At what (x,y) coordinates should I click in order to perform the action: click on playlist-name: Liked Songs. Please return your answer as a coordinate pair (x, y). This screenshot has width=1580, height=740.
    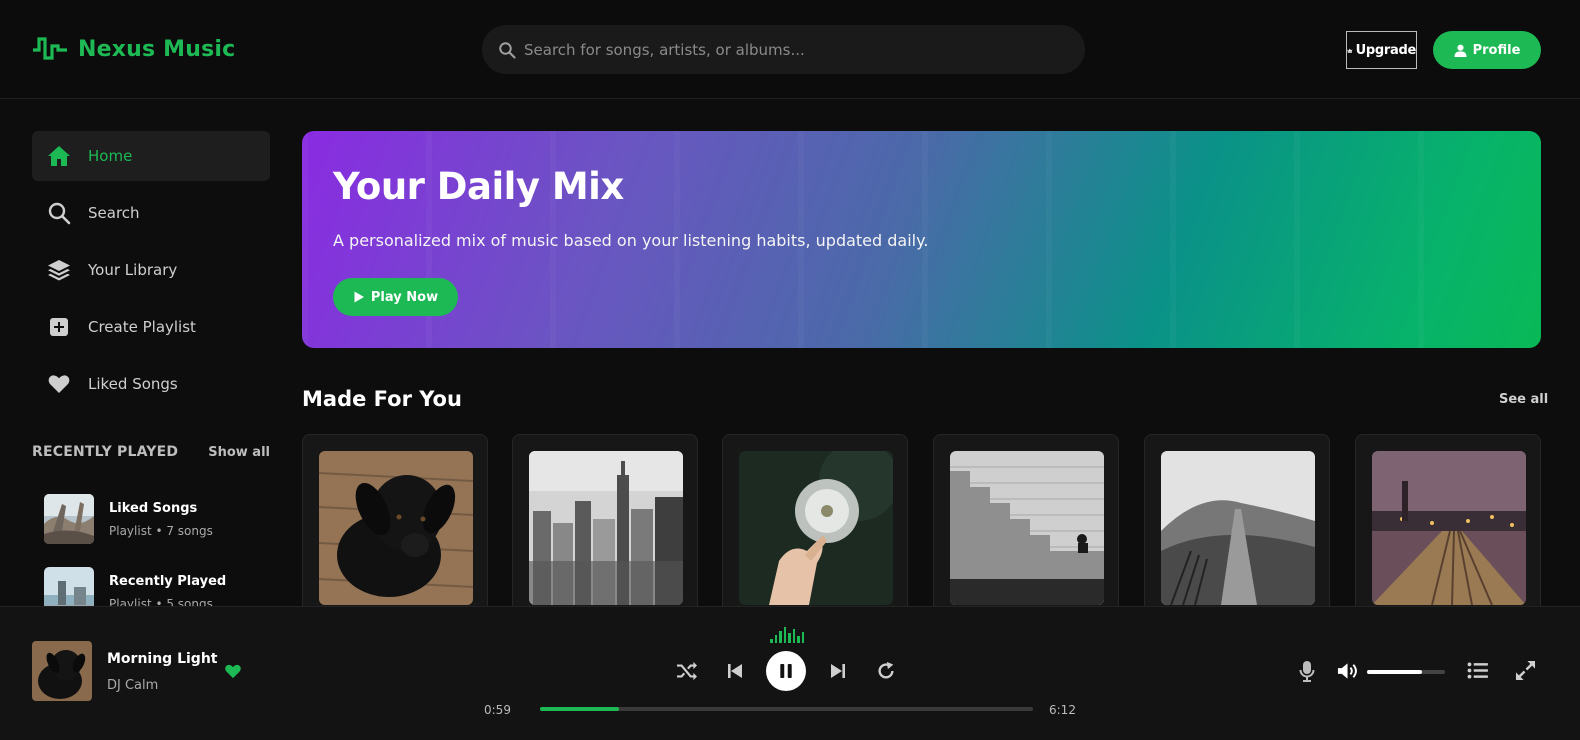
    Looking at the image, I should click on (153, 508).